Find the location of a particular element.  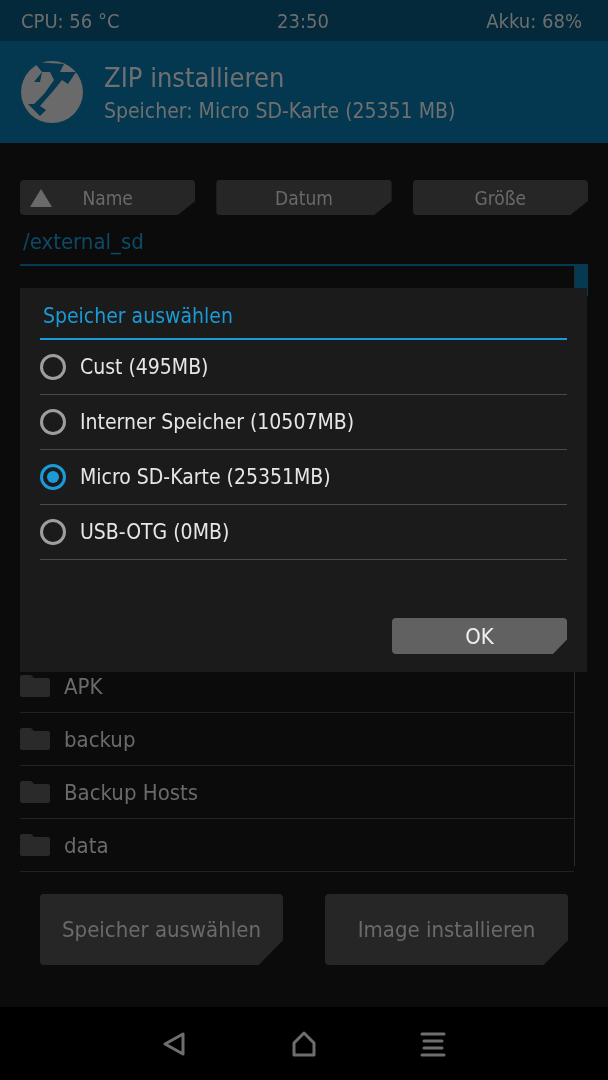

storage-subtitle: Speicher: Micro SD-Karte (25351 MB) is located at coordinates (280, 110).